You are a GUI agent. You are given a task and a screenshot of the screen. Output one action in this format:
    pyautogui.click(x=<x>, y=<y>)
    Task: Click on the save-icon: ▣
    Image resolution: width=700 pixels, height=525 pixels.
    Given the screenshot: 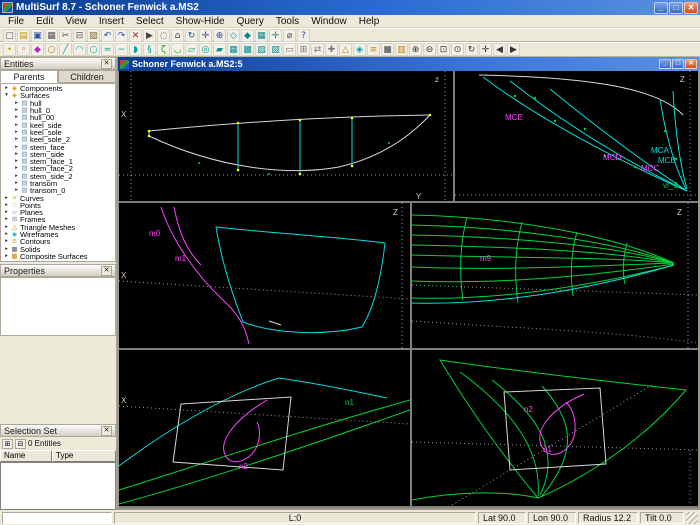 What is the action you would take?
    pyautogui.click(x=37, y=35)
    